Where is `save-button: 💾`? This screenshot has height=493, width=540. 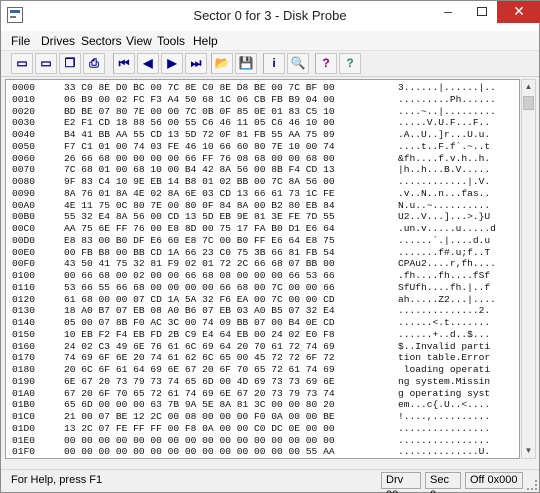 save-button: 💾 is located at coordinates (246, 63).